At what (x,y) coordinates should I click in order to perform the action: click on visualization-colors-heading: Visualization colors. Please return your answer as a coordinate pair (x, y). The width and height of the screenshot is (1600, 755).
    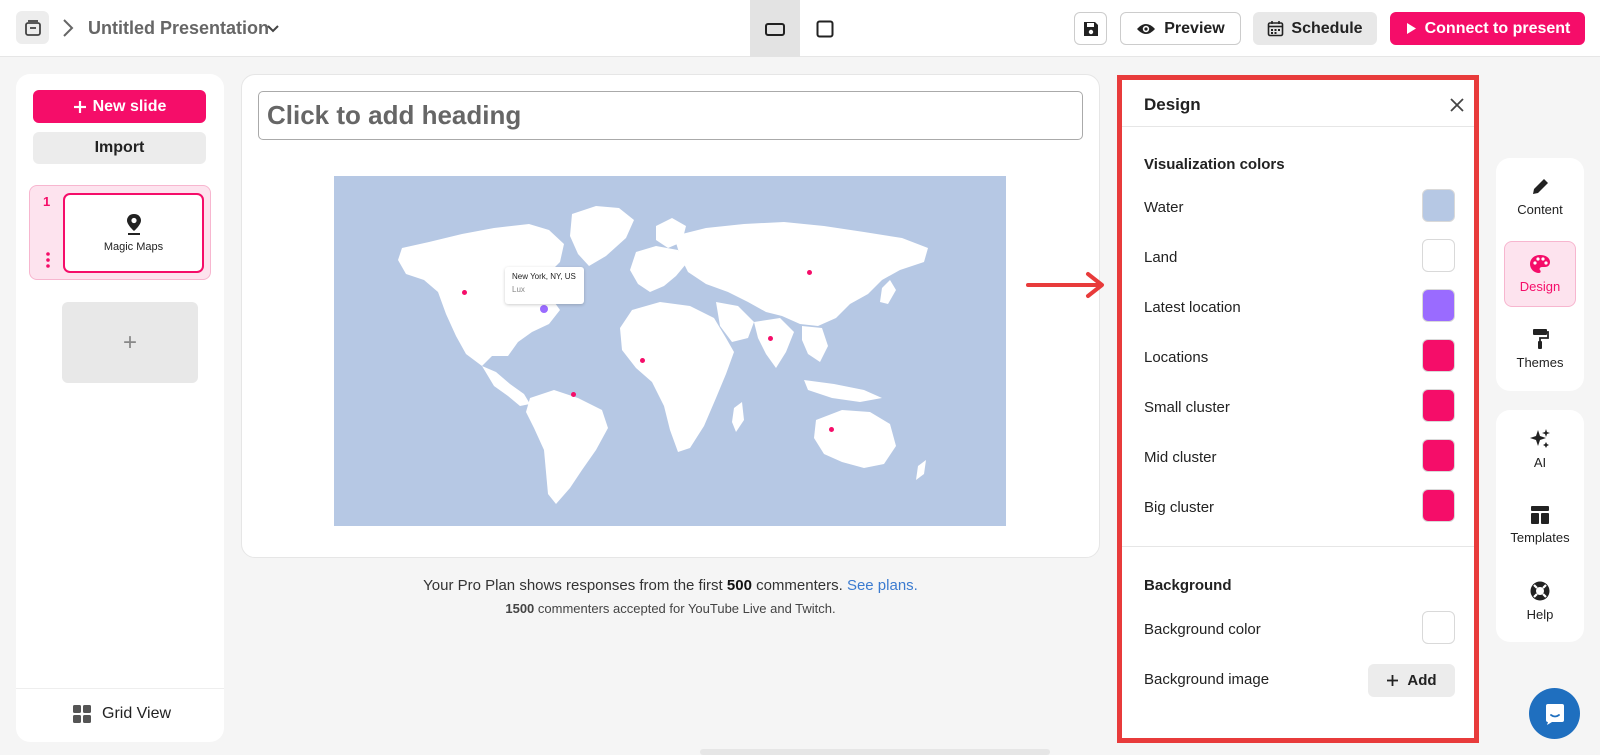
    Looking at the image, I should click on (1214, 164).